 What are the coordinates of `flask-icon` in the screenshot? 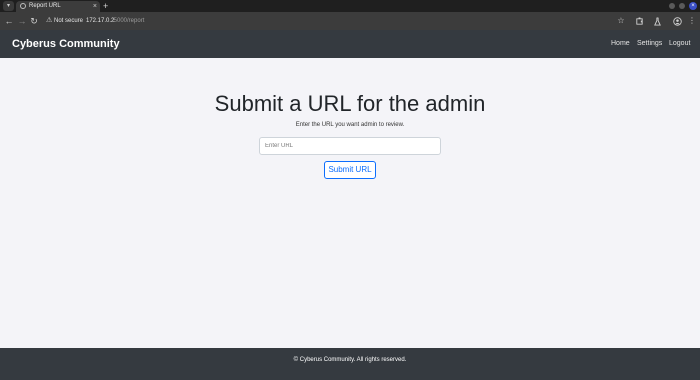 It's located at (657, 21).